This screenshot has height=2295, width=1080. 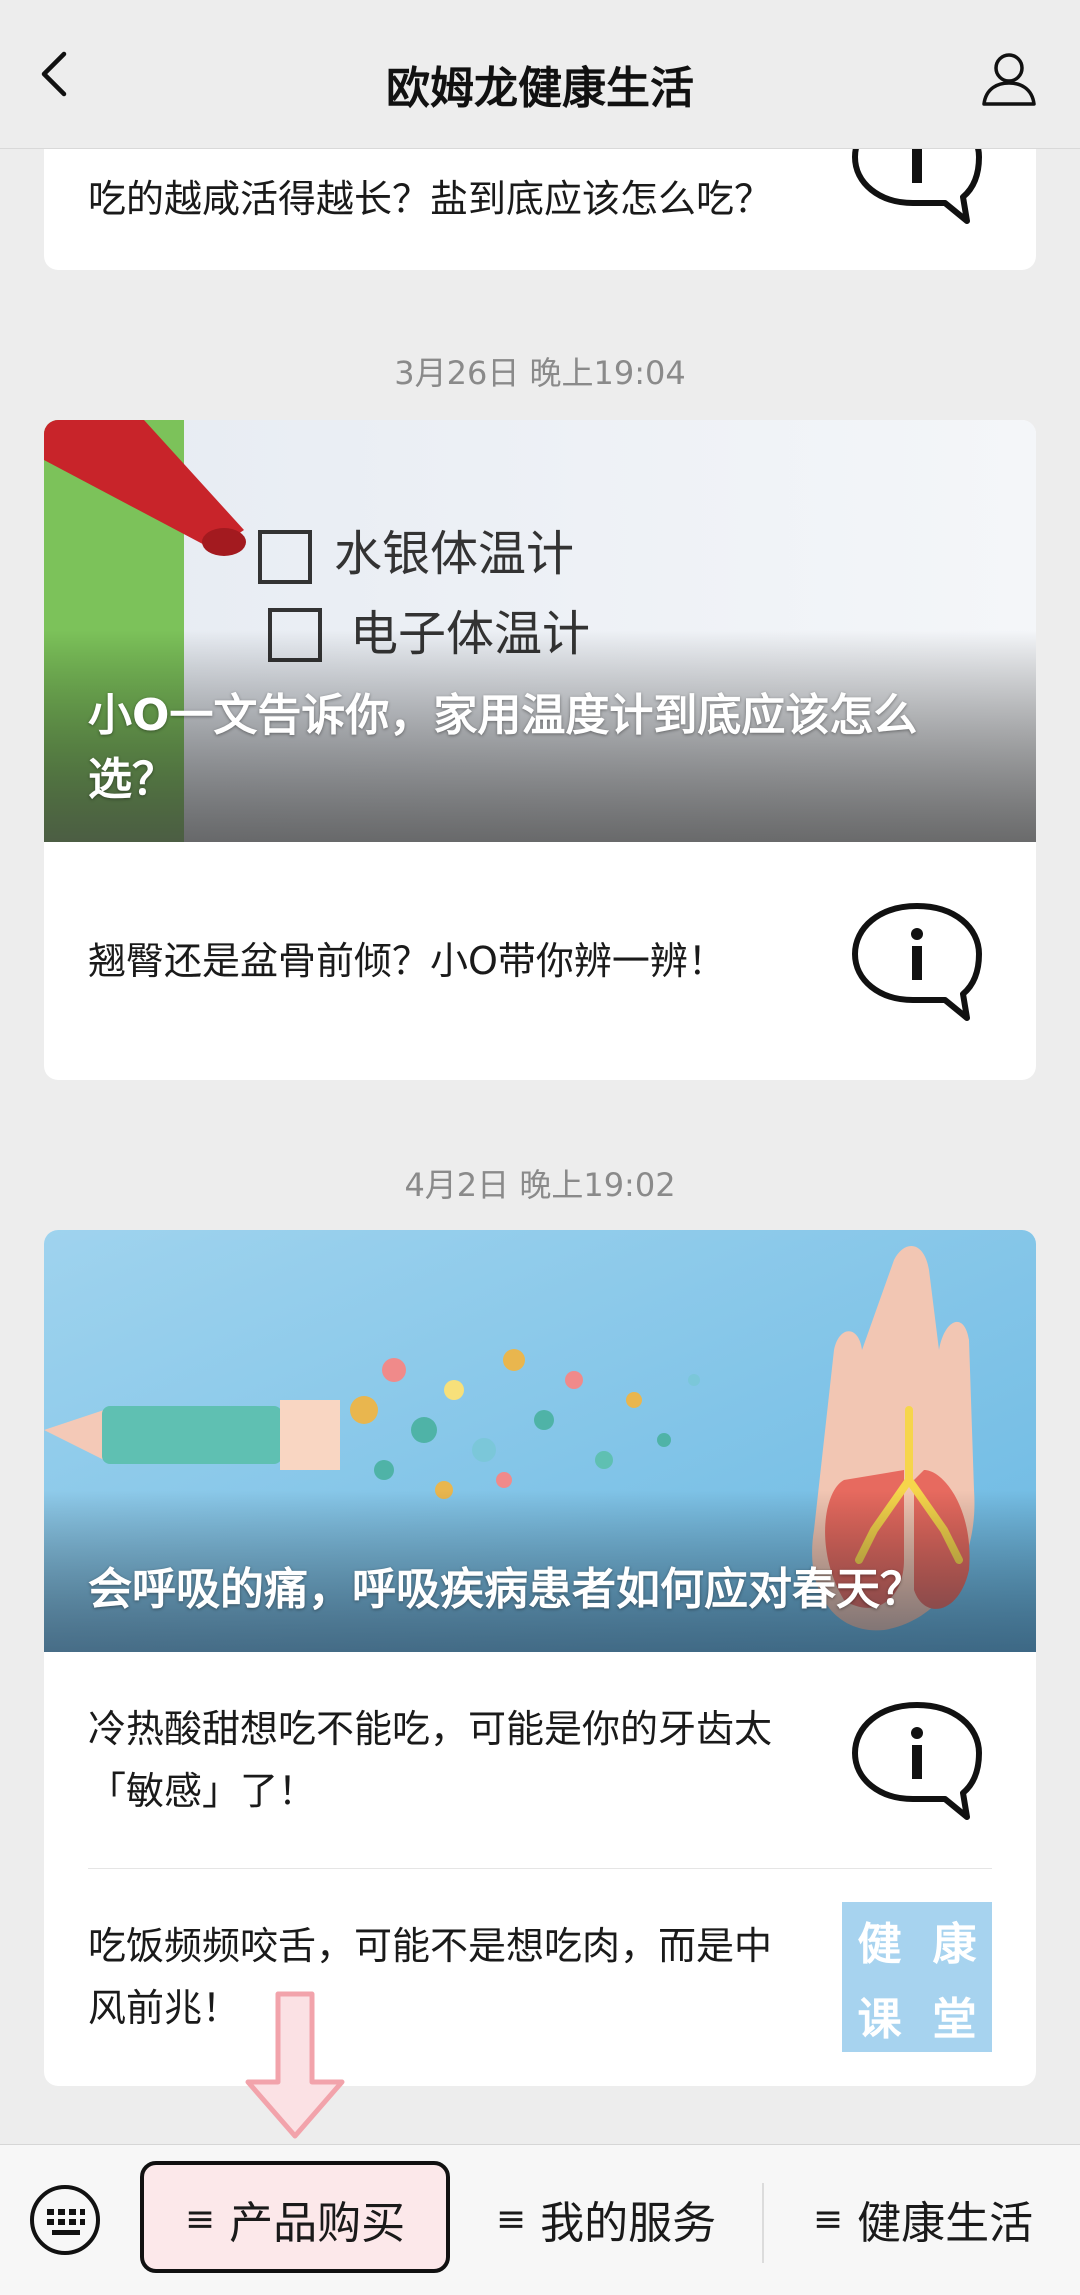 What do you see at coordinates (1009, 79) in the screenshot?
I see `profile-icon` at bounding box center [1009, 79].